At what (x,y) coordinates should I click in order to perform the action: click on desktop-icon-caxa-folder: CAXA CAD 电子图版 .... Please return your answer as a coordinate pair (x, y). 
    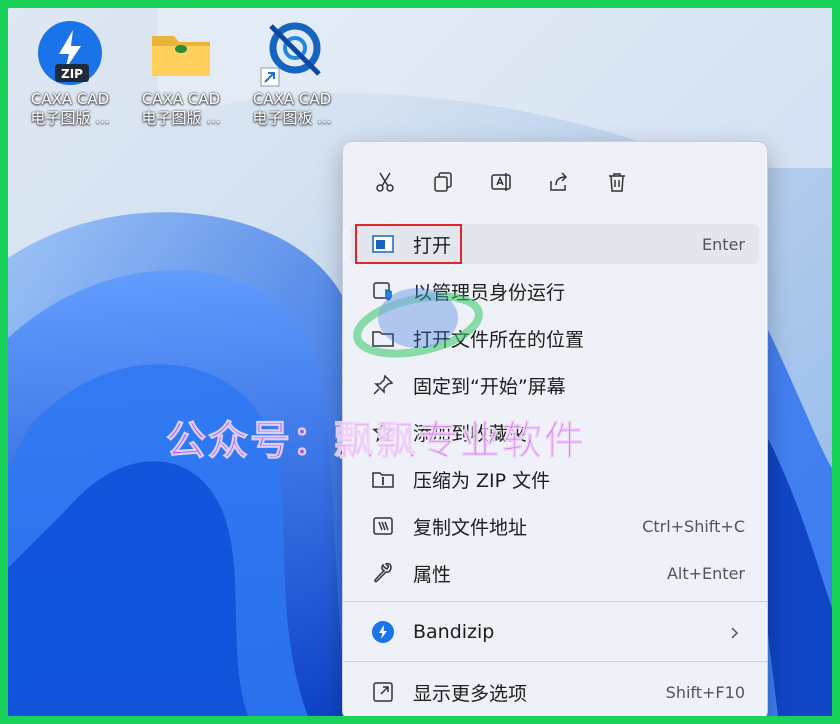
    Looking at the image, I should click on (181, 73).